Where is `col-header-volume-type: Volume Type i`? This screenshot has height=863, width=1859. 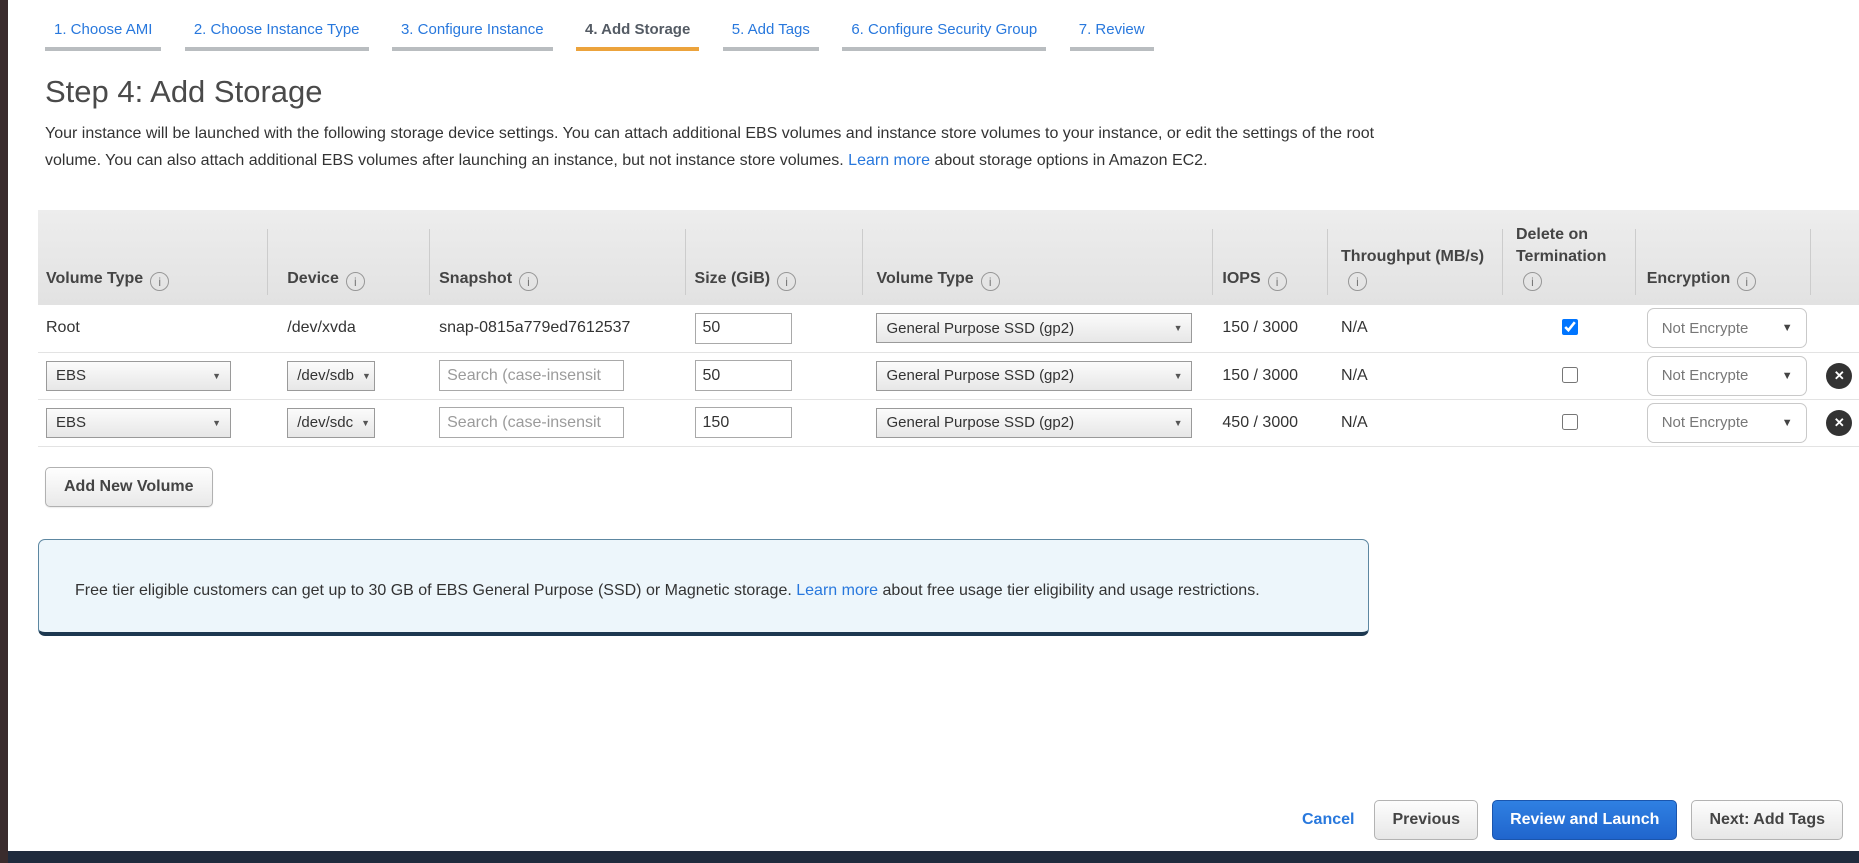 col-header-volume-type: Volume Type i is located at coordinates (153, 257).